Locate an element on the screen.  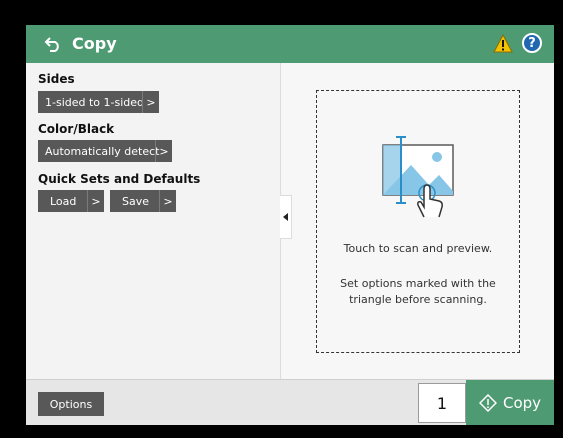
preview-note-line2: triangle before scanning. is located at coordinates (418, 299).